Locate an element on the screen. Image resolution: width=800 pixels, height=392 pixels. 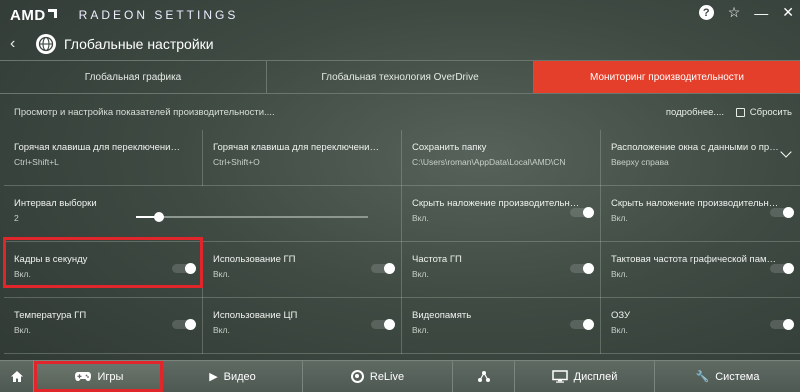
back-icon: ‹ is located at coordinates (17, 44).